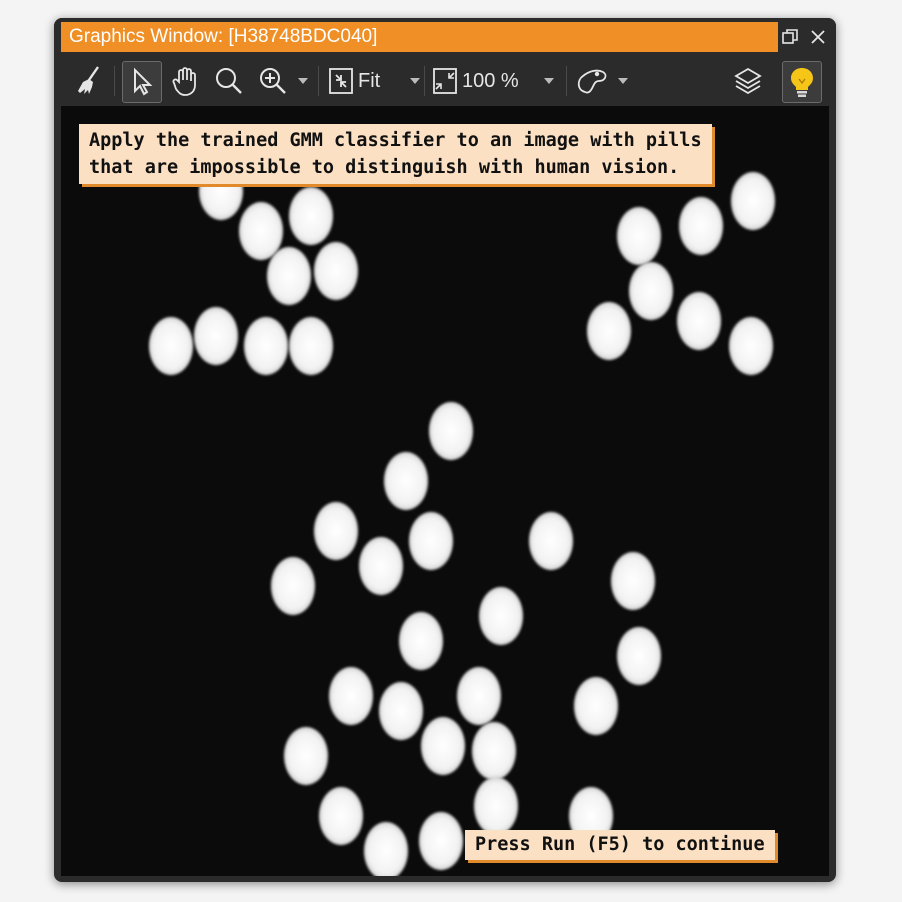  I want to click on zoom-percent-dropdown, so click(549, 81).